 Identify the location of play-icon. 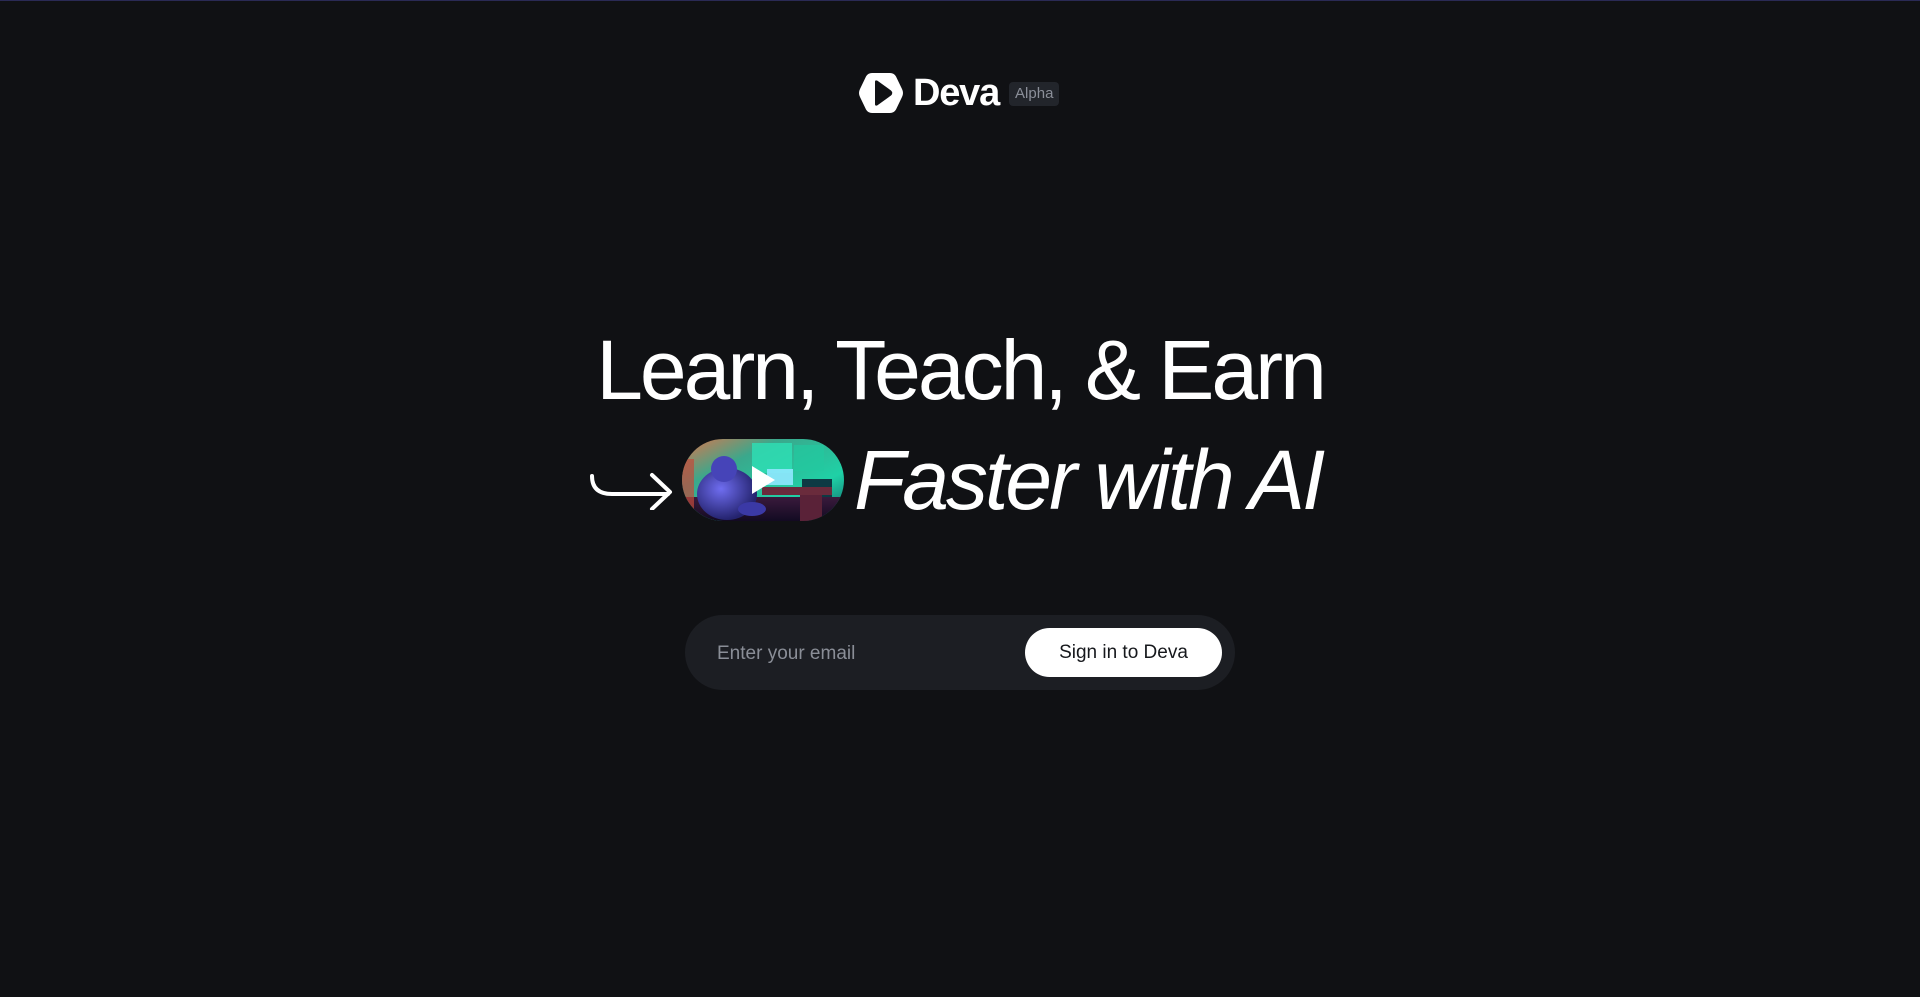
(763, 480).